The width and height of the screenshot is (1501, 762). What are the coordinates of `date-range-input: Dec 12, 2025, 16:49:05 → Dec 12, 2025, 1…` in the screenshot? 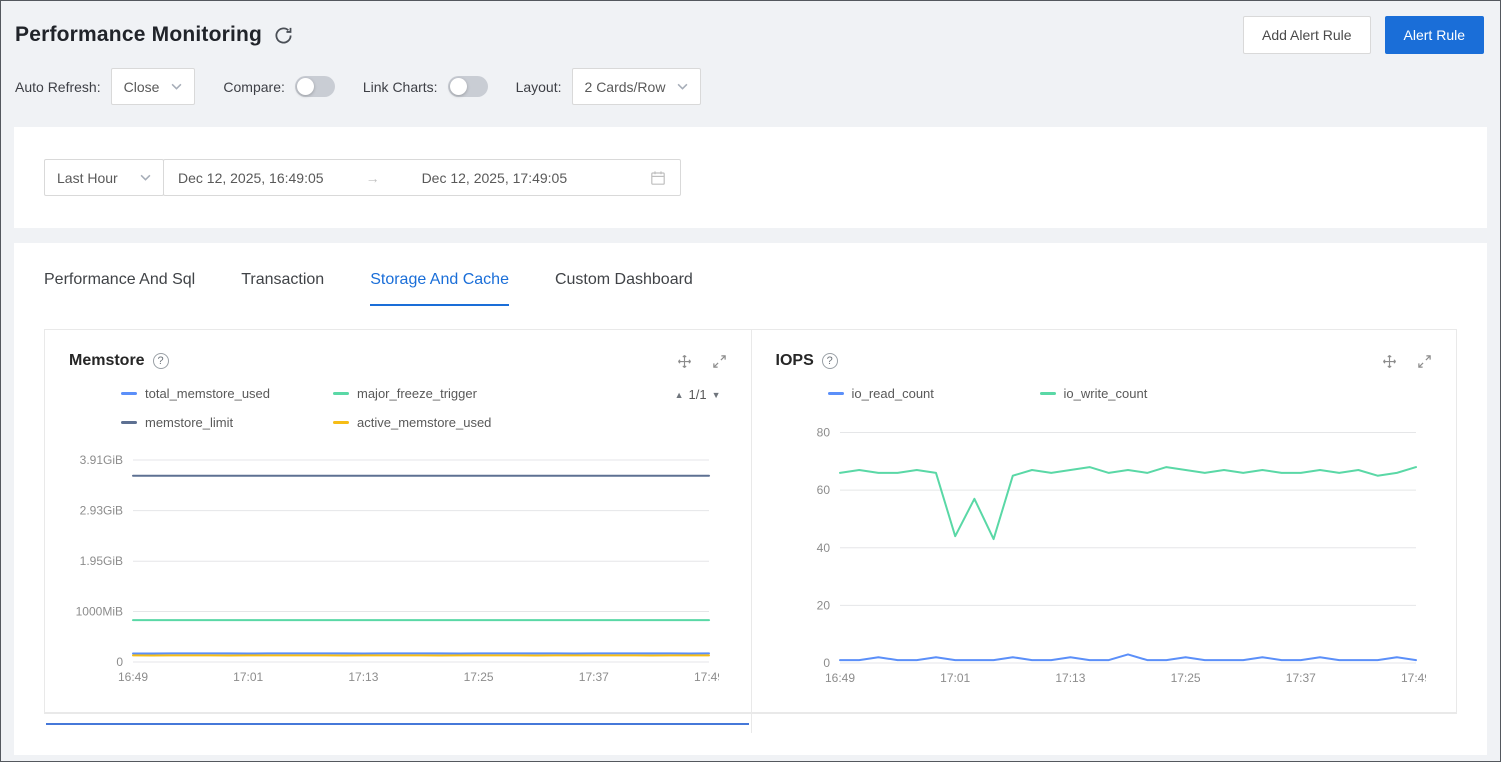 It's located at (422, 177).